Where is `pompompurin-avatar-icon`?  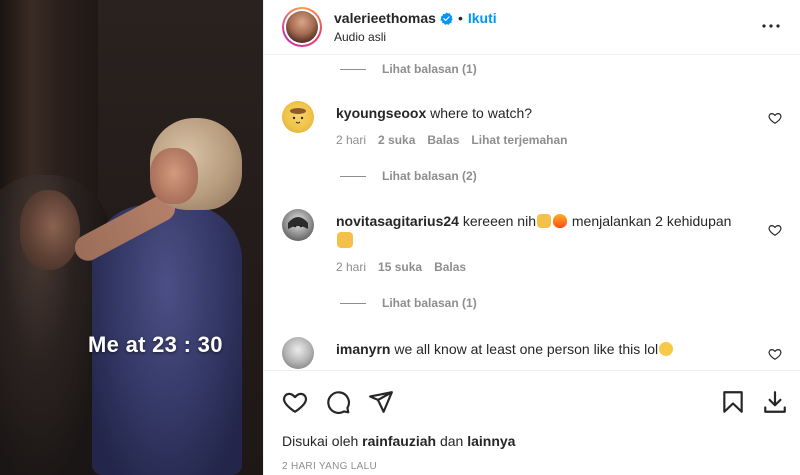
pompompurin-avatar-icon is located at coordinates (298, 116).